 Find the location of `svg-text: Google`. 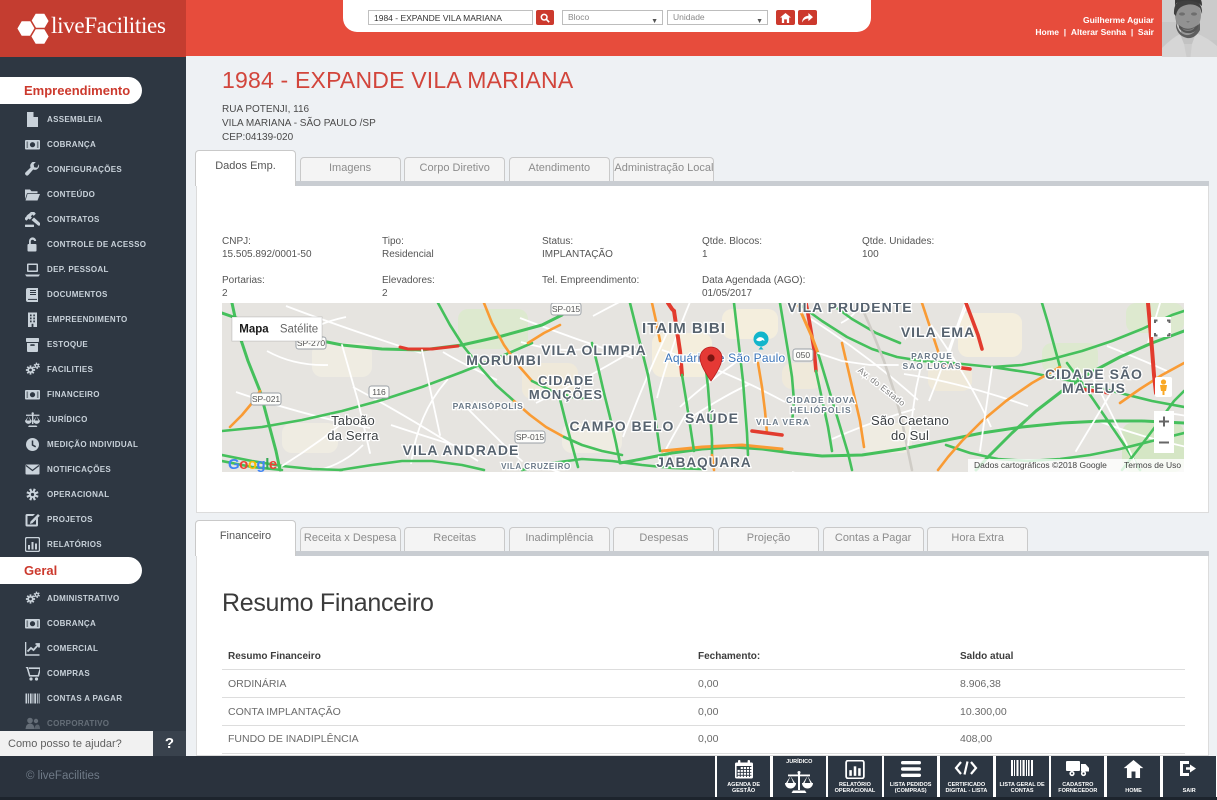

svg-text: Google is located at coordinates (252, 464).